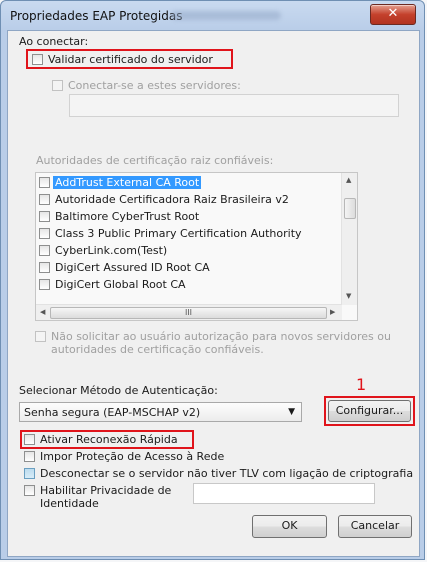 This screenshot has width=427, height=562. What do you see at coordinates (289, 526) in the screenshot?
I see `ok-button: OK` at bounding box center [289, 526].